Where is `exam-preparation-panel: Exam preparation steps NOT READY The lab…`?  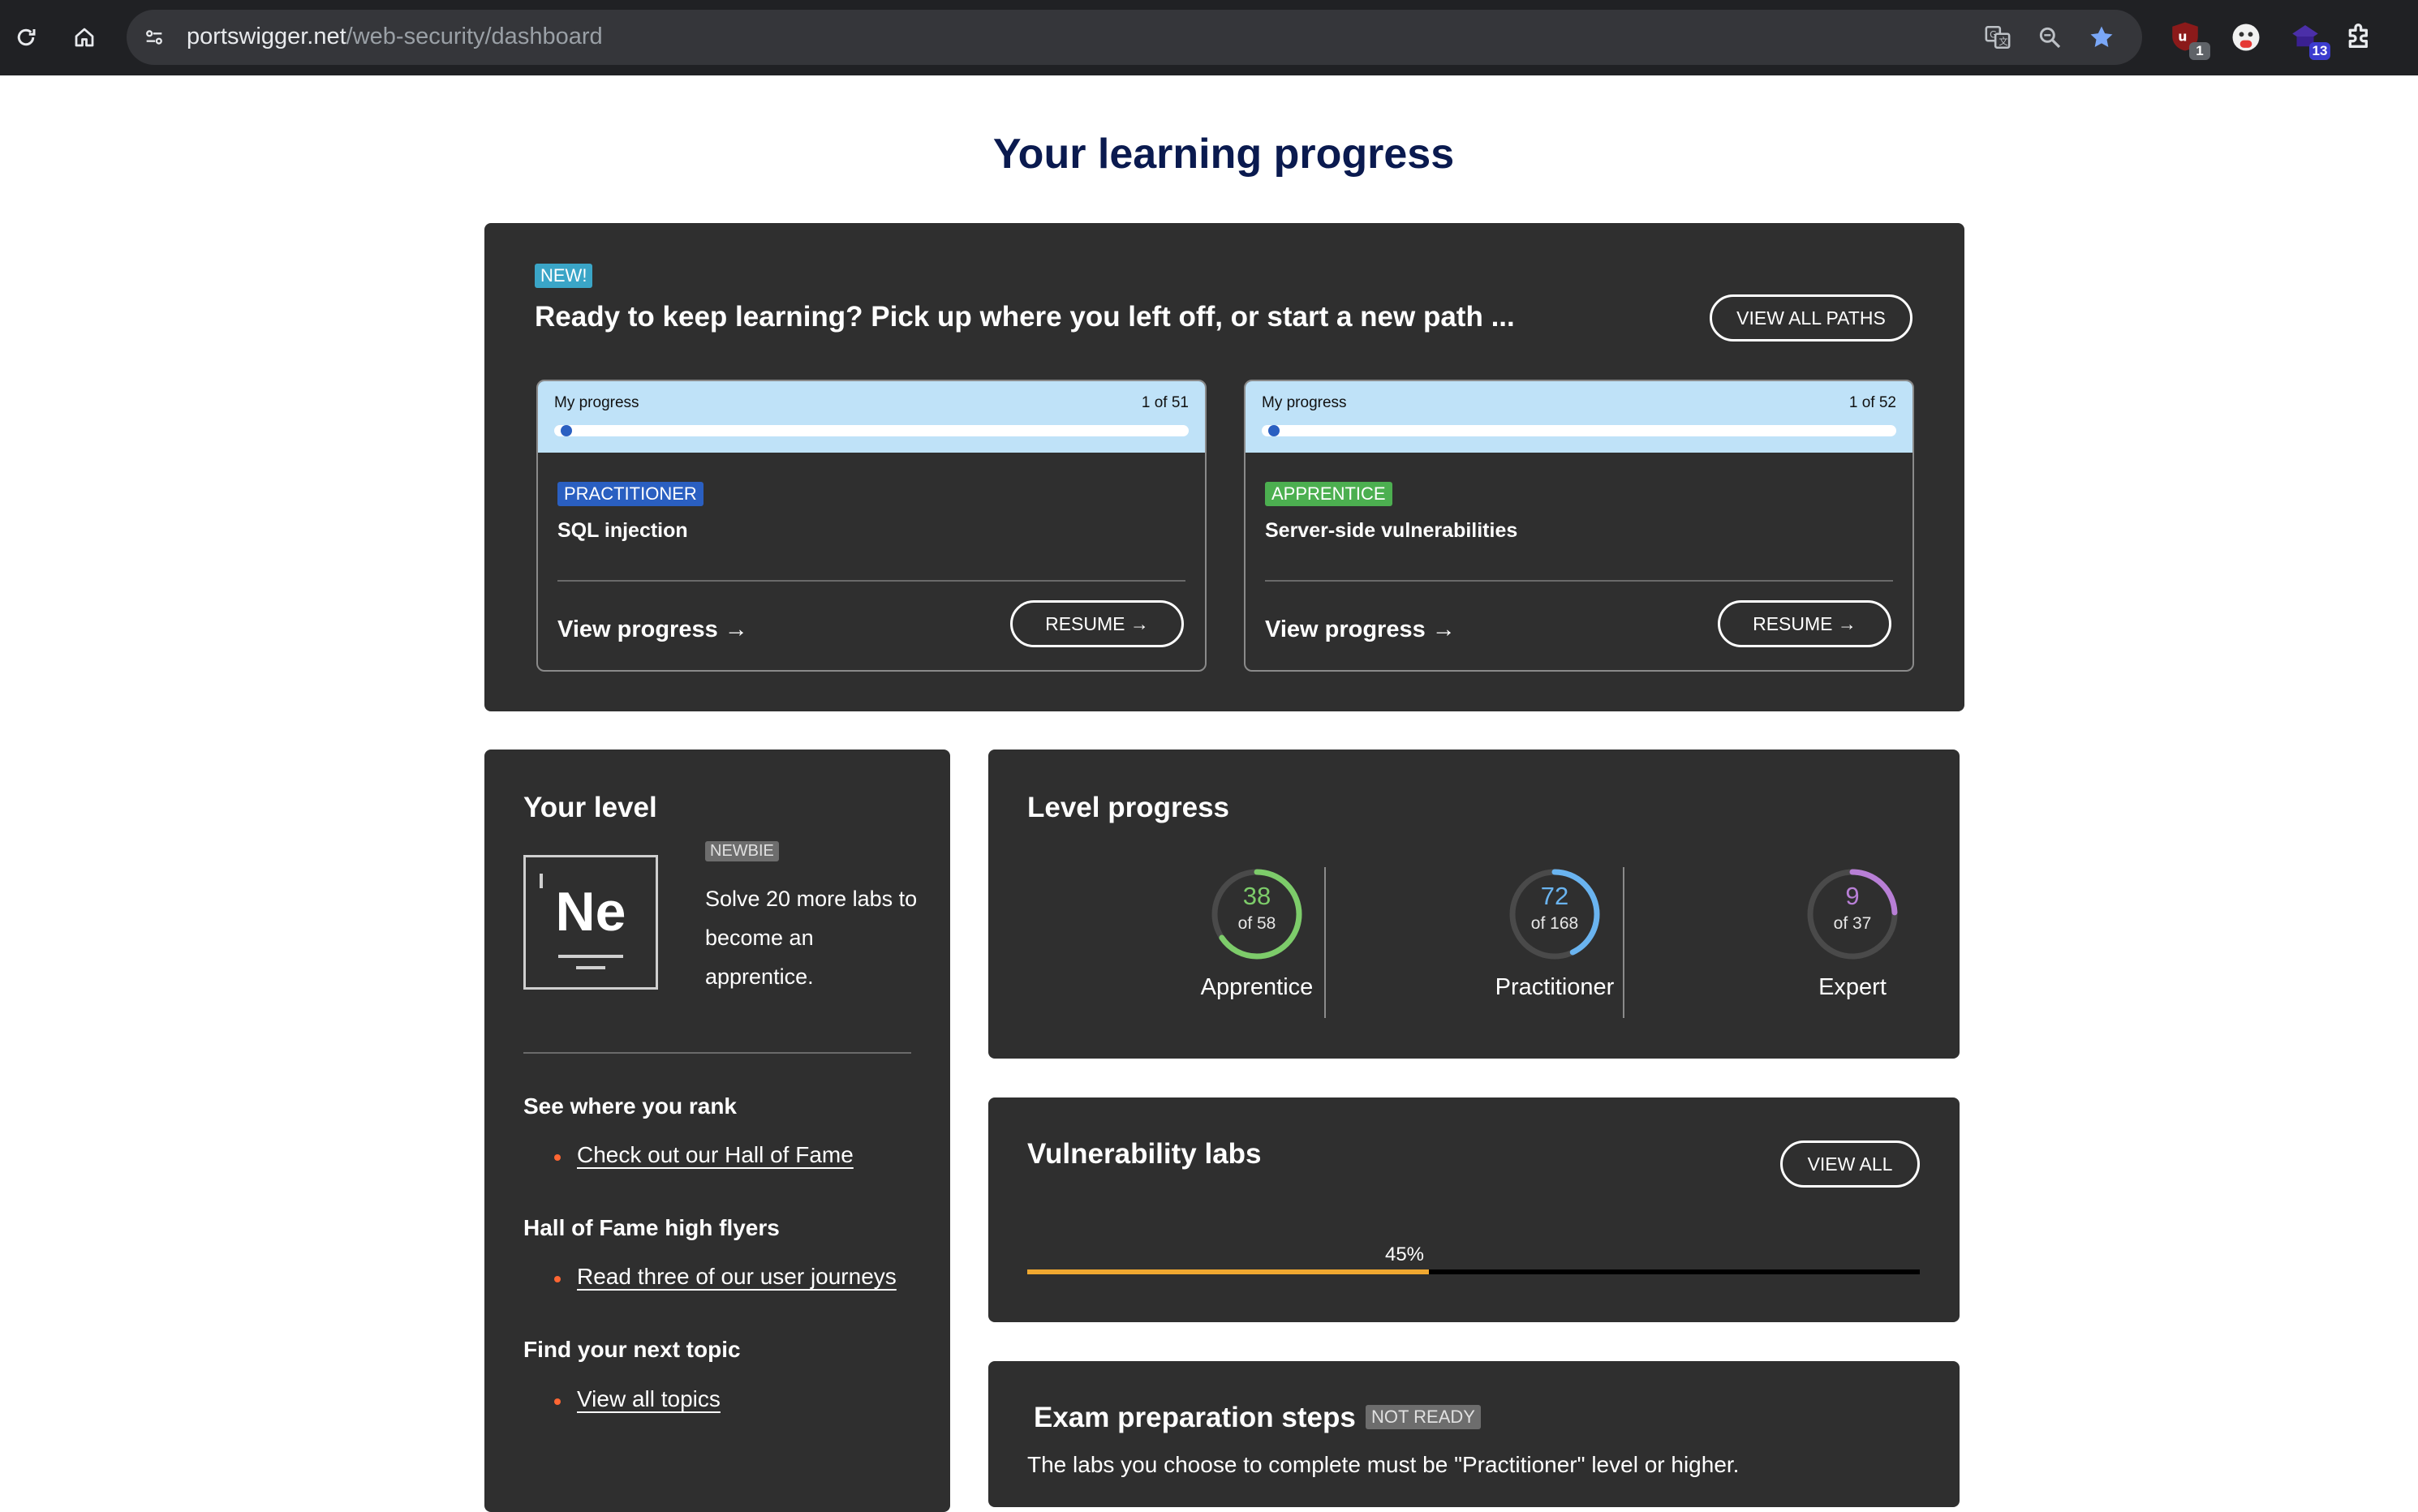
exam-preparation-panel: Exam preparation steps NOT READY The lab… is located at coordinates (1474, 1434).